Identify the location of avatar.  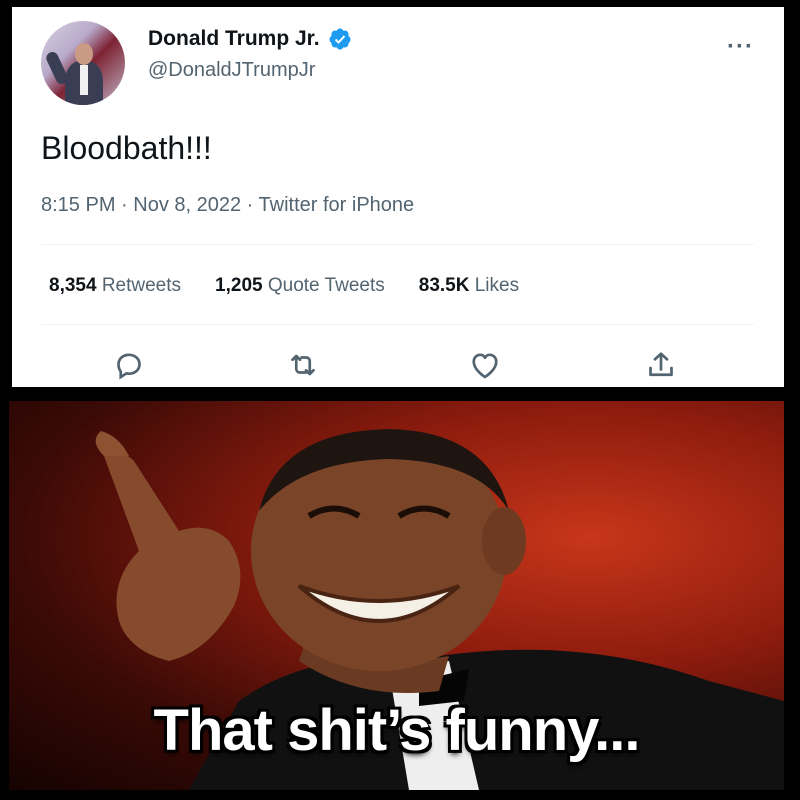
(83, 63).